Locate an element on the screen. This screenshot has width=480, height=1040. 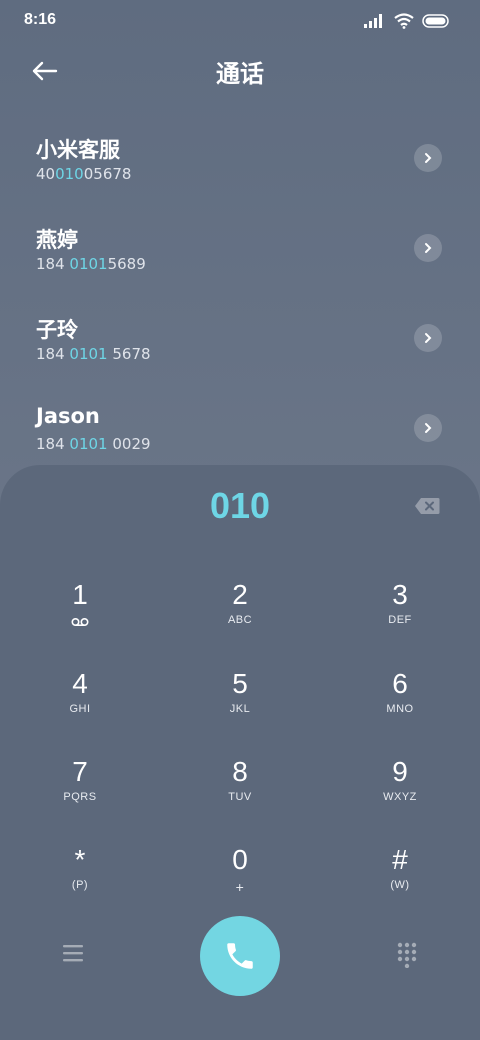
status-bar: 8:16 is located at coordinates (240, 21).